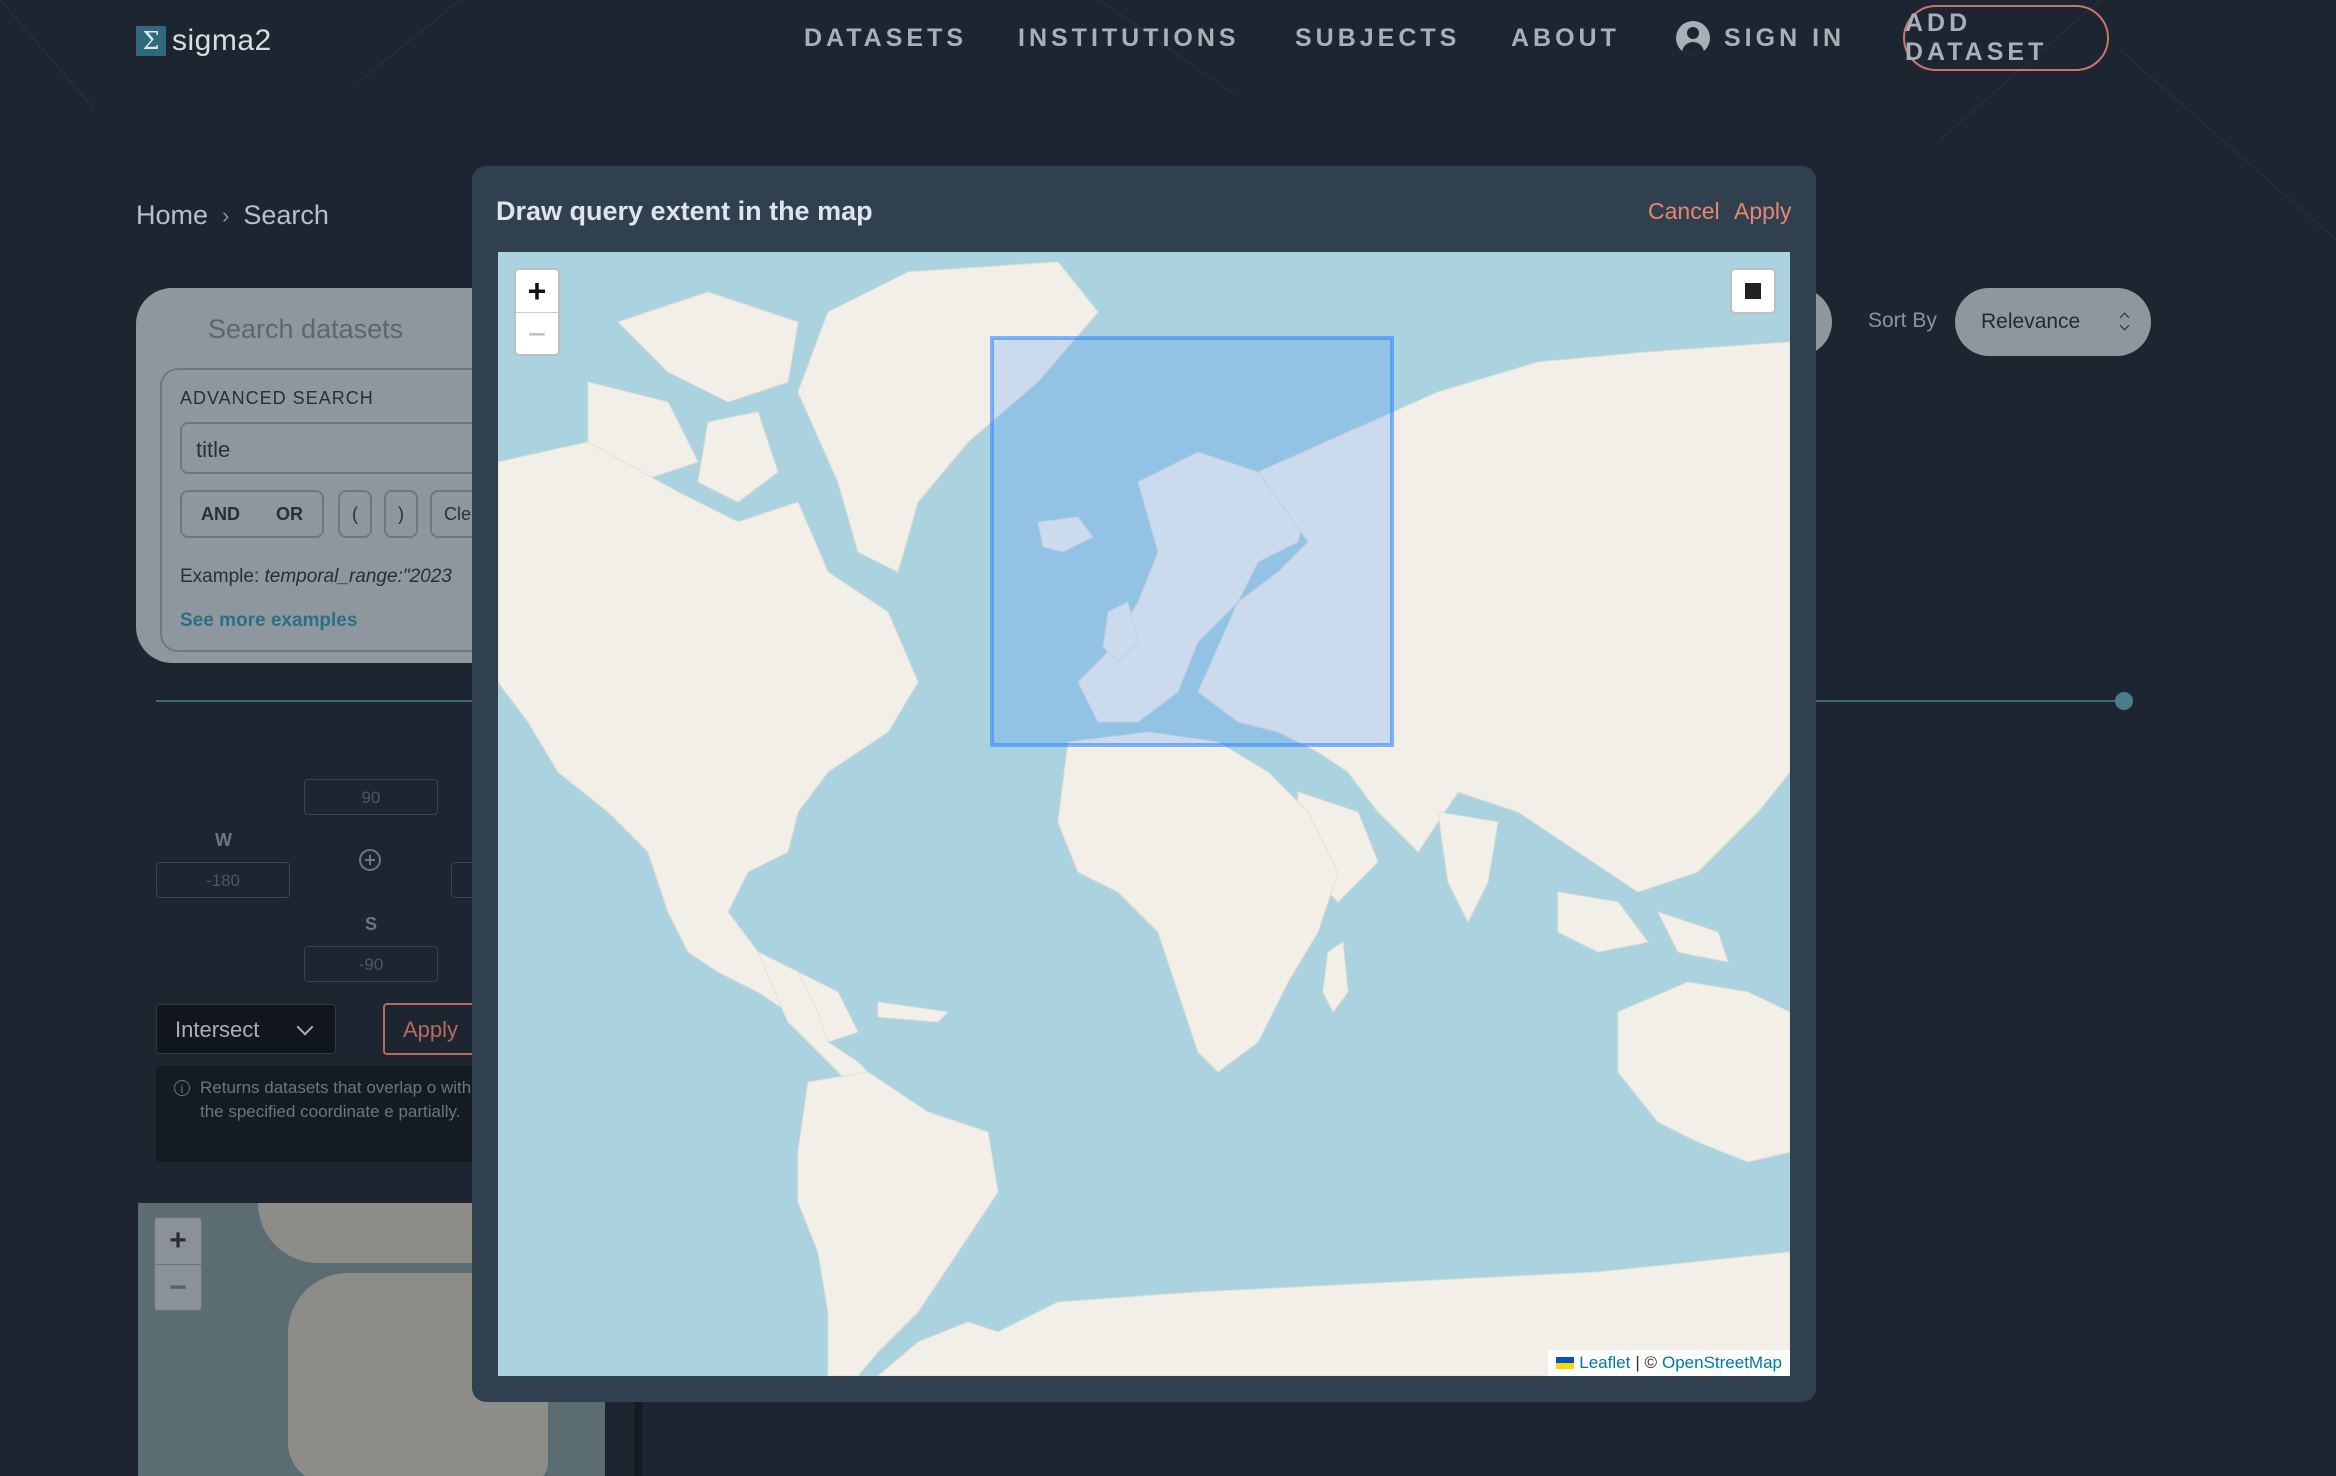 This screenshot has width=2336, height=1476. I want to click on see-more-examples-link: See more examples, so click(268, 621).